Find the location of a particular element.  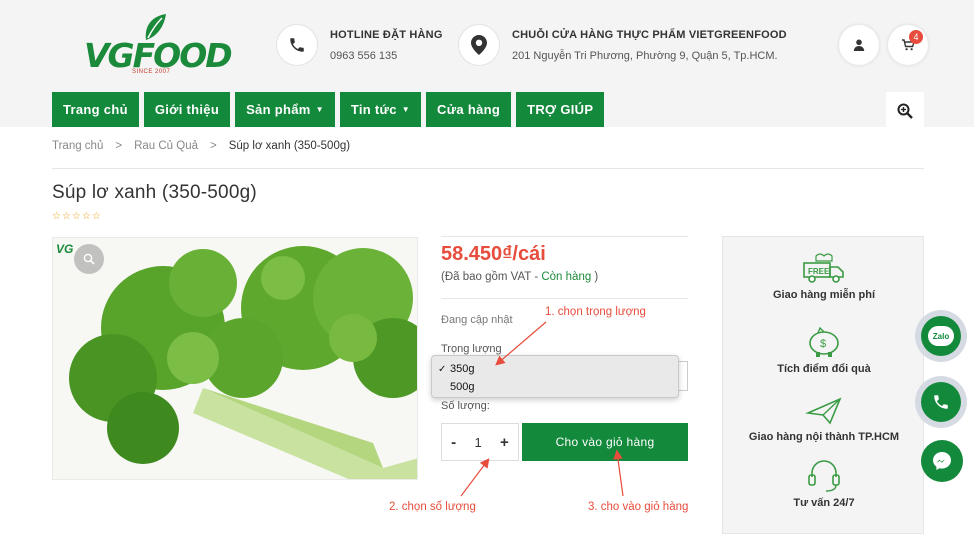

service-city-delivery: Giao hàng nội thành TP.HCM is located at coordinates (824, 418).